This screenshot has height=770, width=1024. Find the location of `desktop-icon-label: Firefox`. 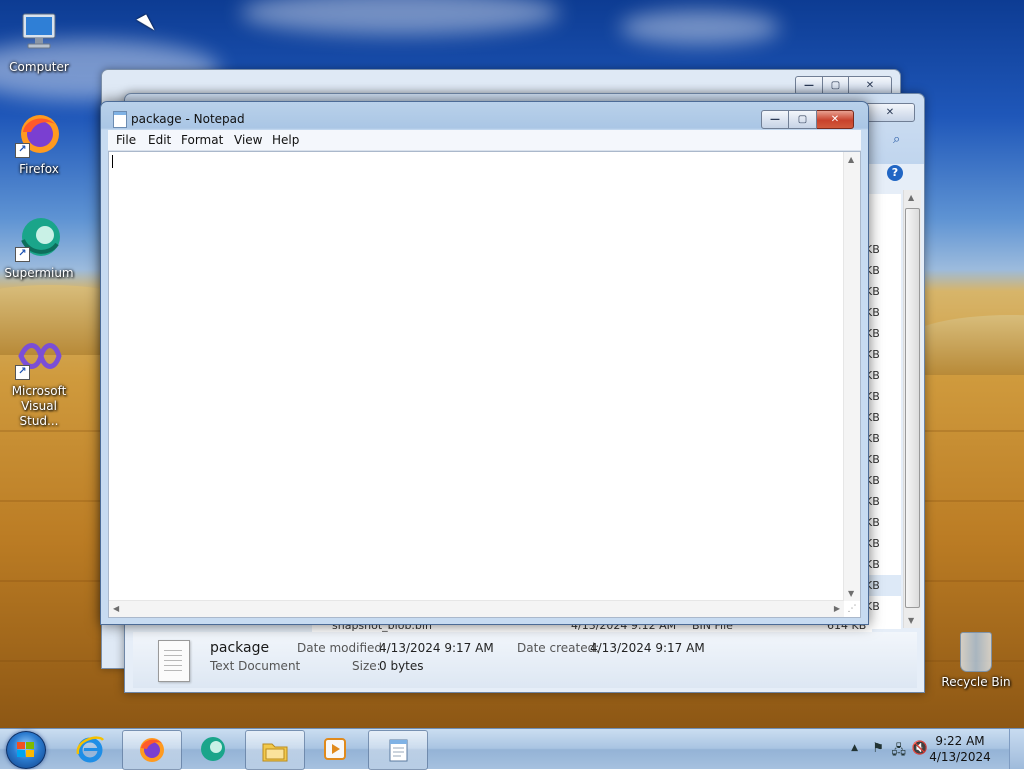

desktop-icon-label: Firefox is located at coordinates (39, 169).